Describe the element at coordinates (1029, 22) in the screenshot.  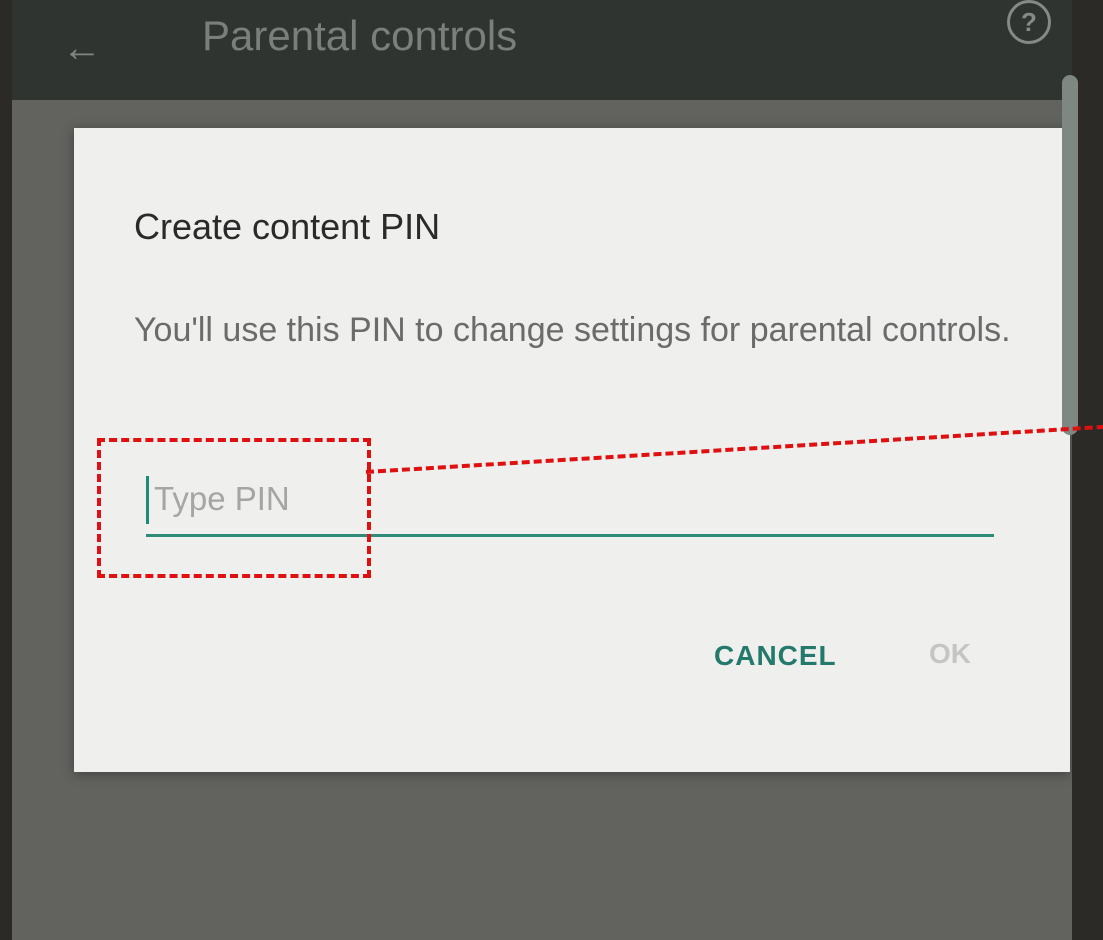
I see `help-icon: ?` at that location.